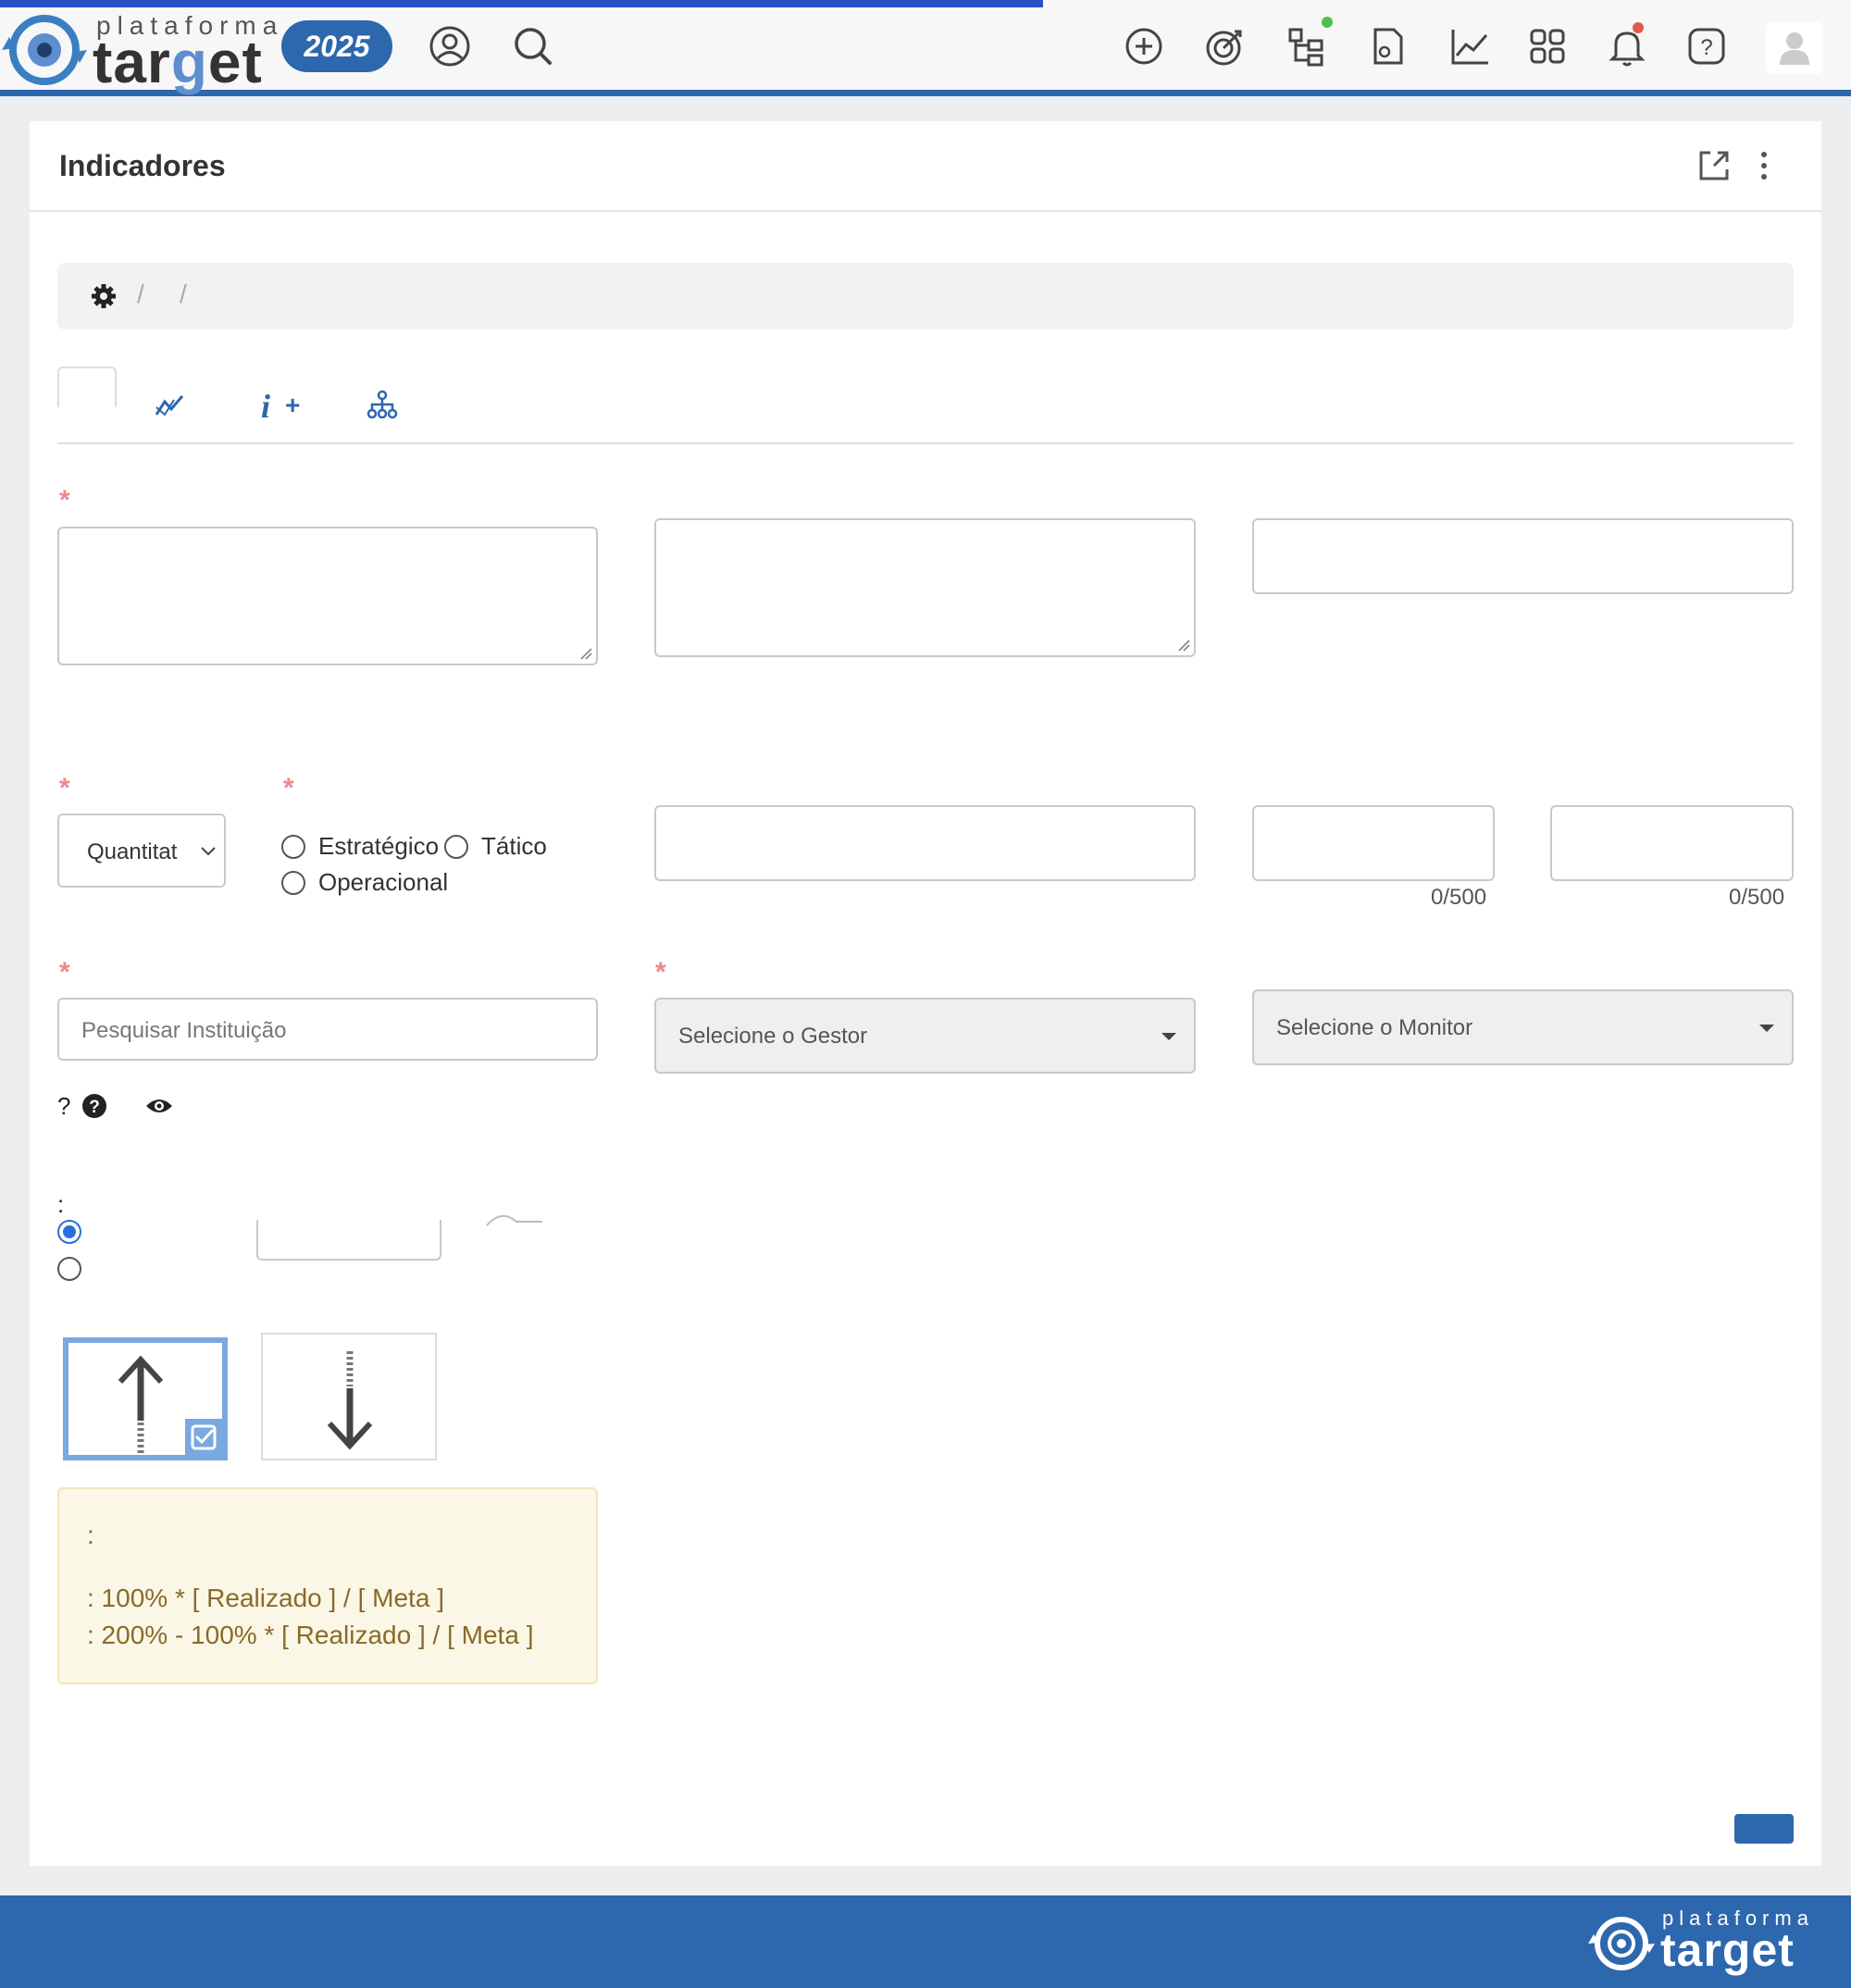 The image size is (1851, 1988). I want to click on apps-grid-icon, so click(1547, 46).